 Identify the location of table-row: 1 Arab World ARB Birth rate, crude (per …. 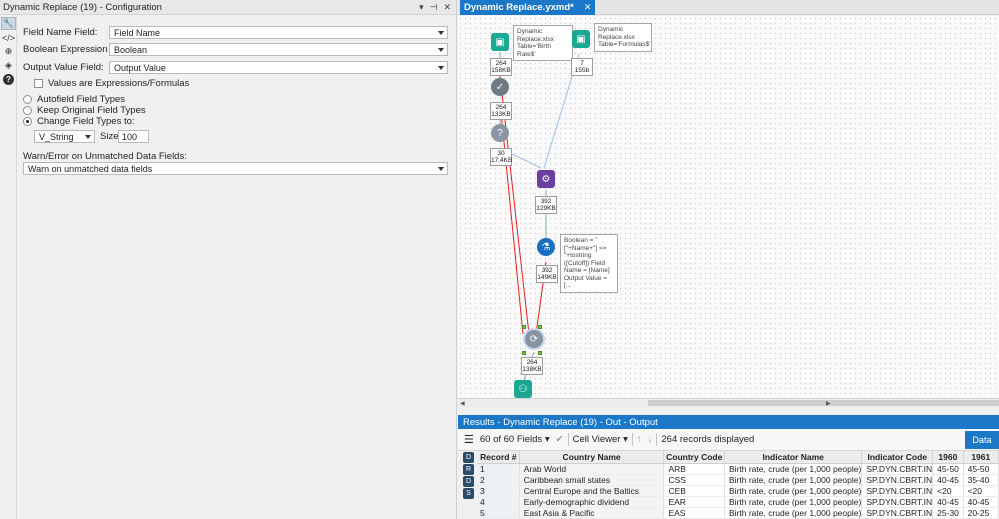
(738, 469).